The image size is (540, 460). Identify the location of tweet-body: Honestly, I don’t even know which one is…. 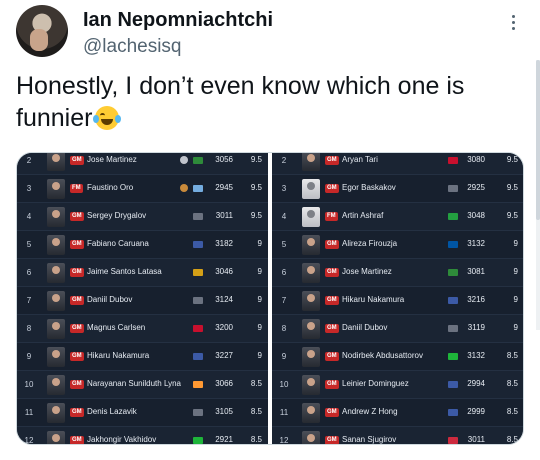
(240, 102).